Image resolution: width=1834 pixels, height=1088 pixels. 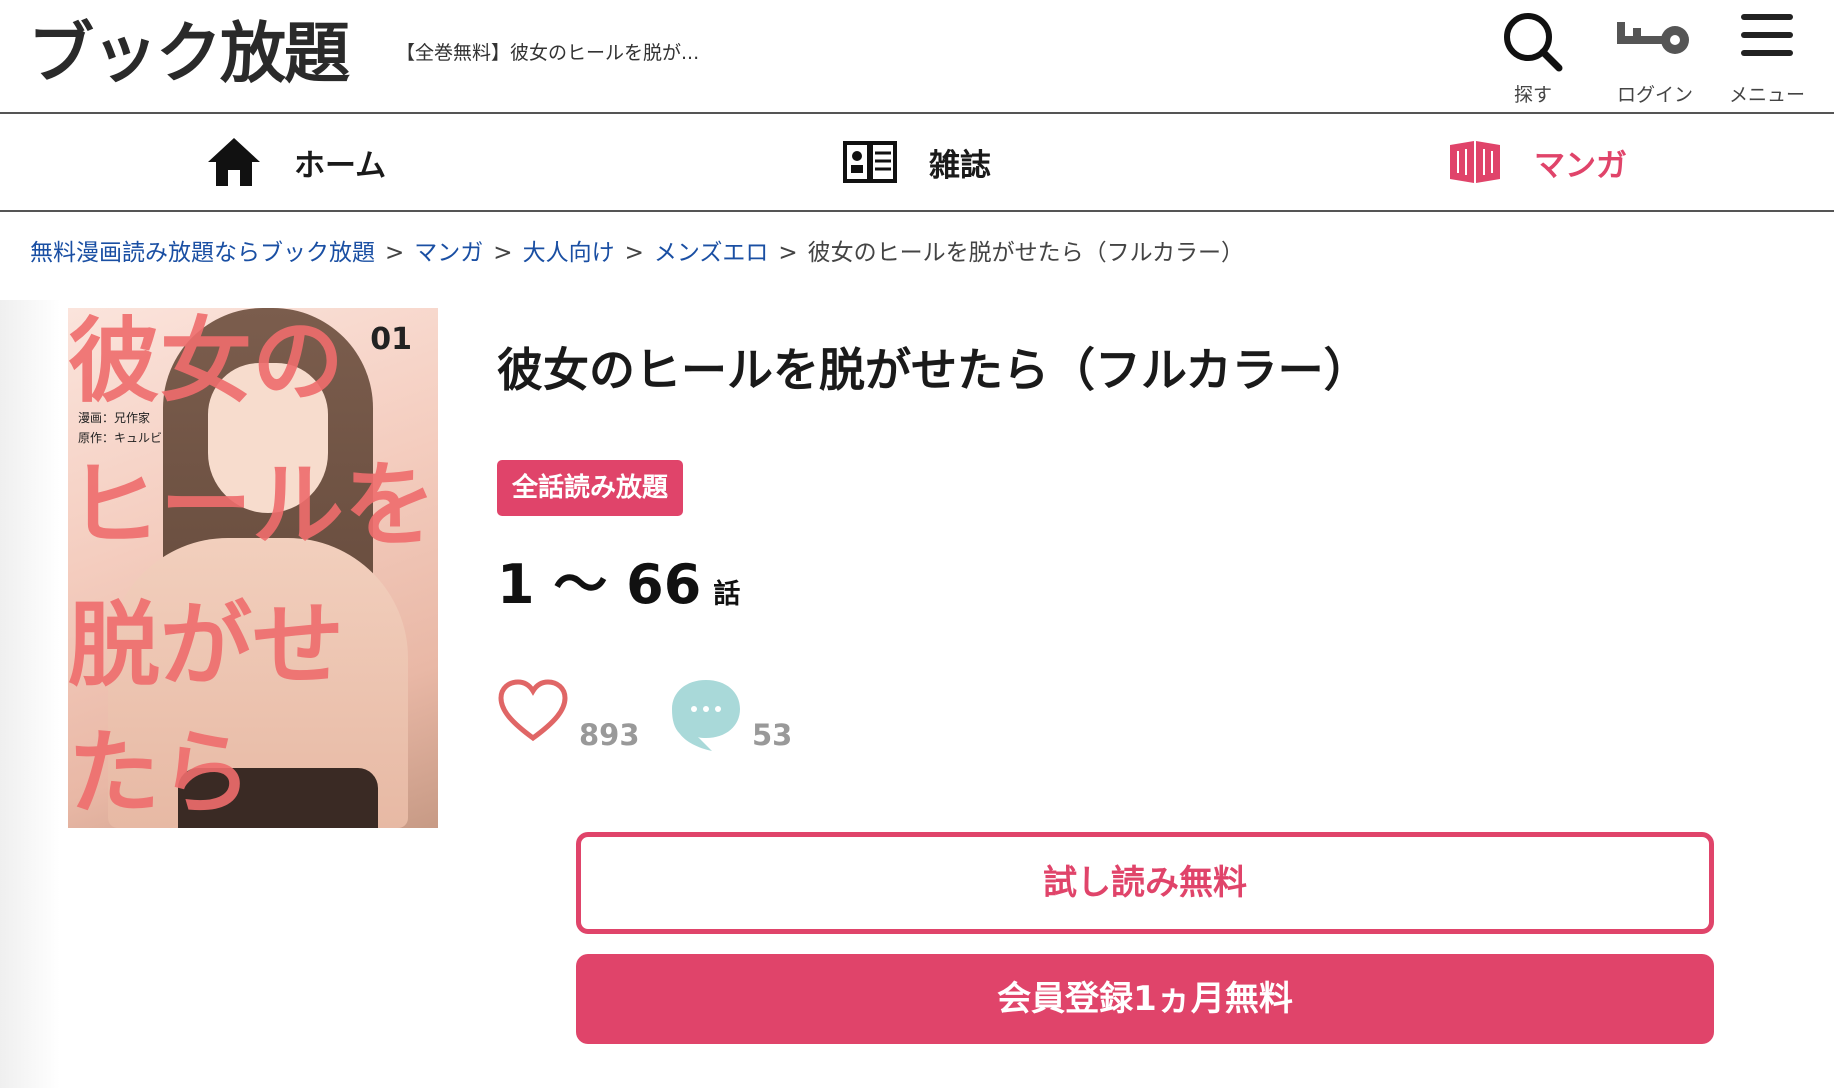 What do you see at coordinates (711, 253) in the screenshot?
I see `breadcrumb-link-mens-ero: メンズエロ` at bounding box center [711, 253].